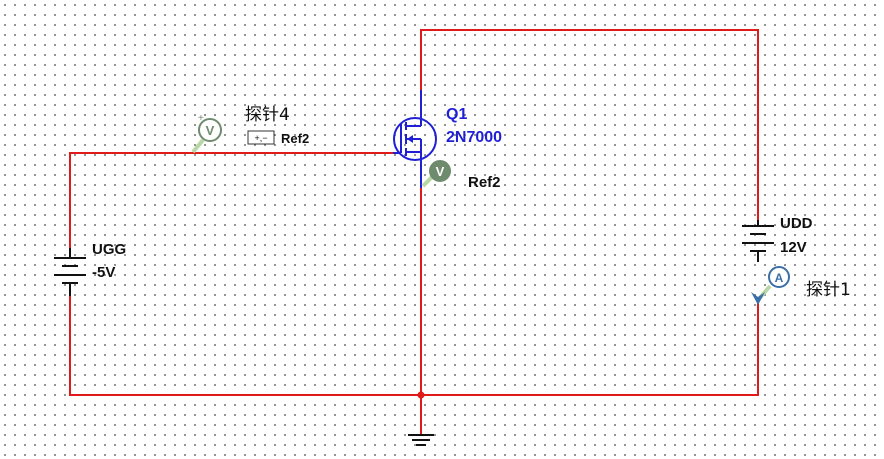  What do you see at coordinates (421, 395) in the screenshot?
I see `junction-dot` at bounding box center [421, 395].